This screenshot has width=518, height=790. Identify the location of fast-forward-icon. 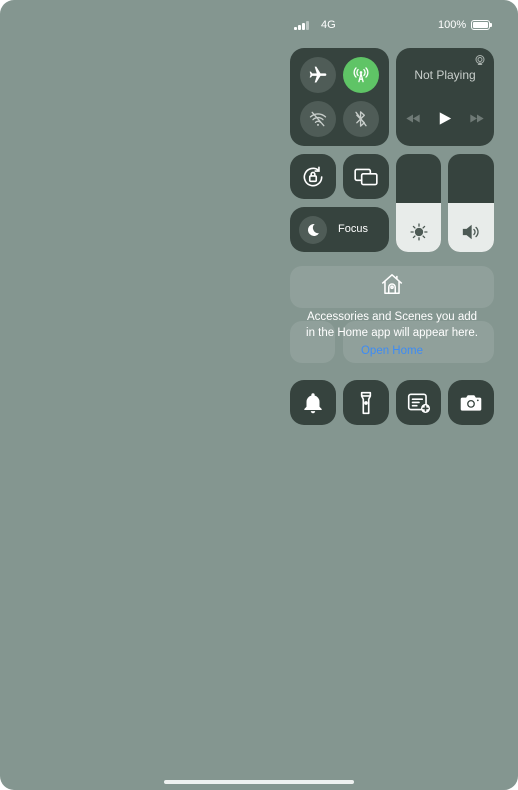
(477, 118).